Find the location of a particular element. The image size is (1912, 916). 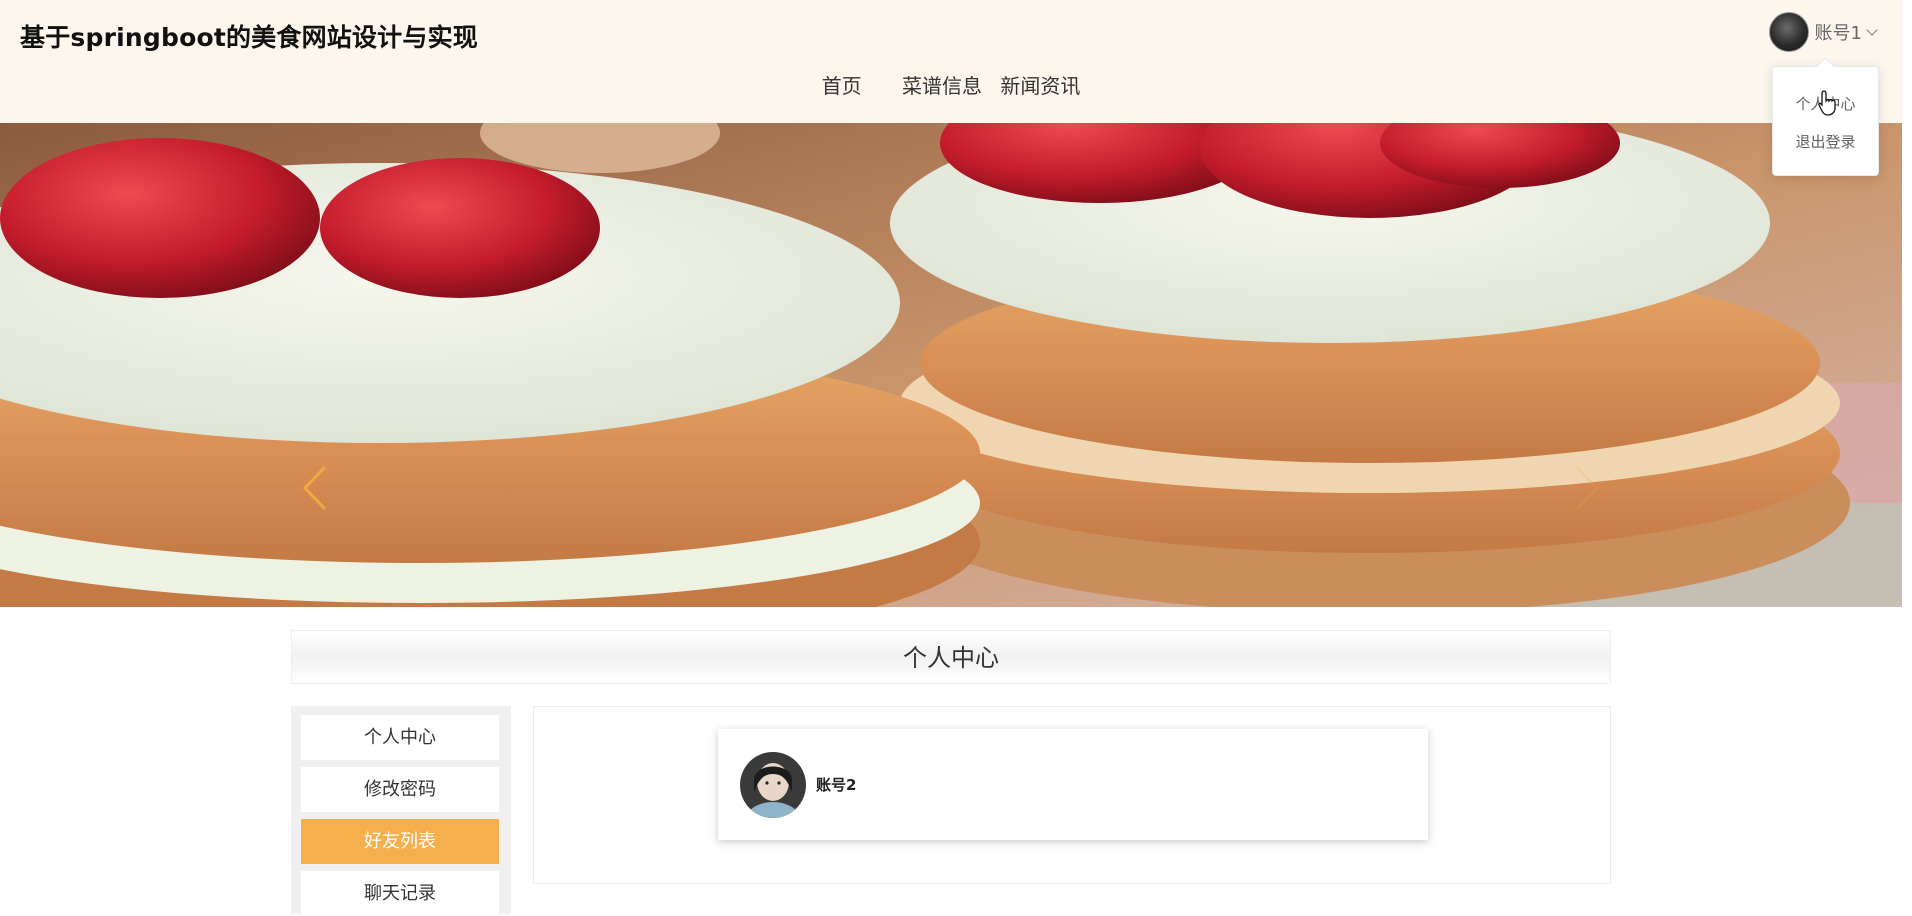

user-menu-trigger: 账号1 is located at coordinates (1823, 32).